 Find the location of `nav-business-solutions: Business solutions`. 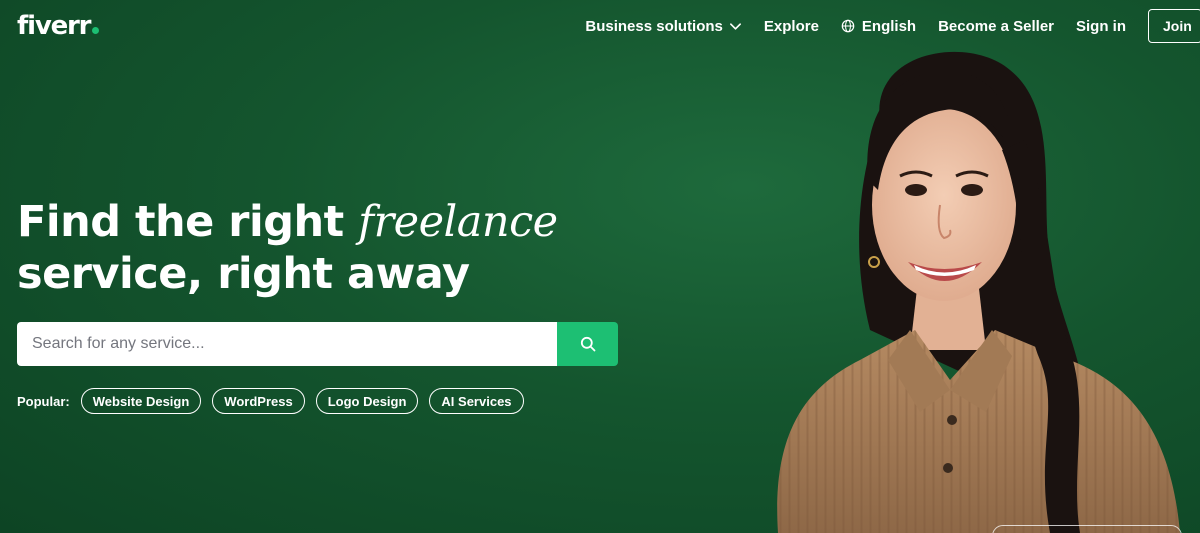

nav-business-solutions: Business solutions is located at coordinates (663, 26).